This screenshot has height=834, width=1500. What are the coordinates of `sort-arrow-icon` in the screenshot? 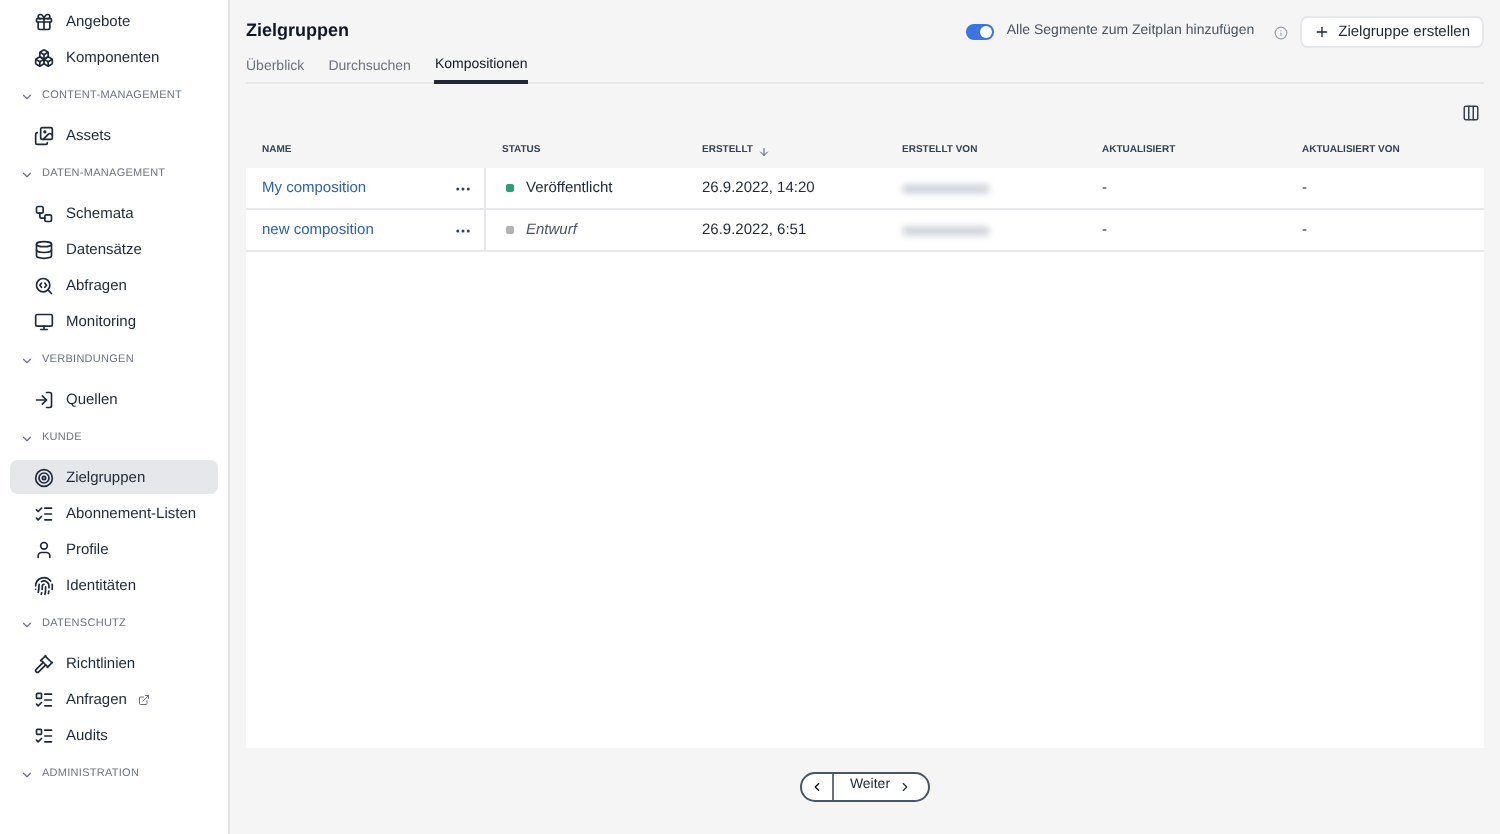 It's located at (764, 151).